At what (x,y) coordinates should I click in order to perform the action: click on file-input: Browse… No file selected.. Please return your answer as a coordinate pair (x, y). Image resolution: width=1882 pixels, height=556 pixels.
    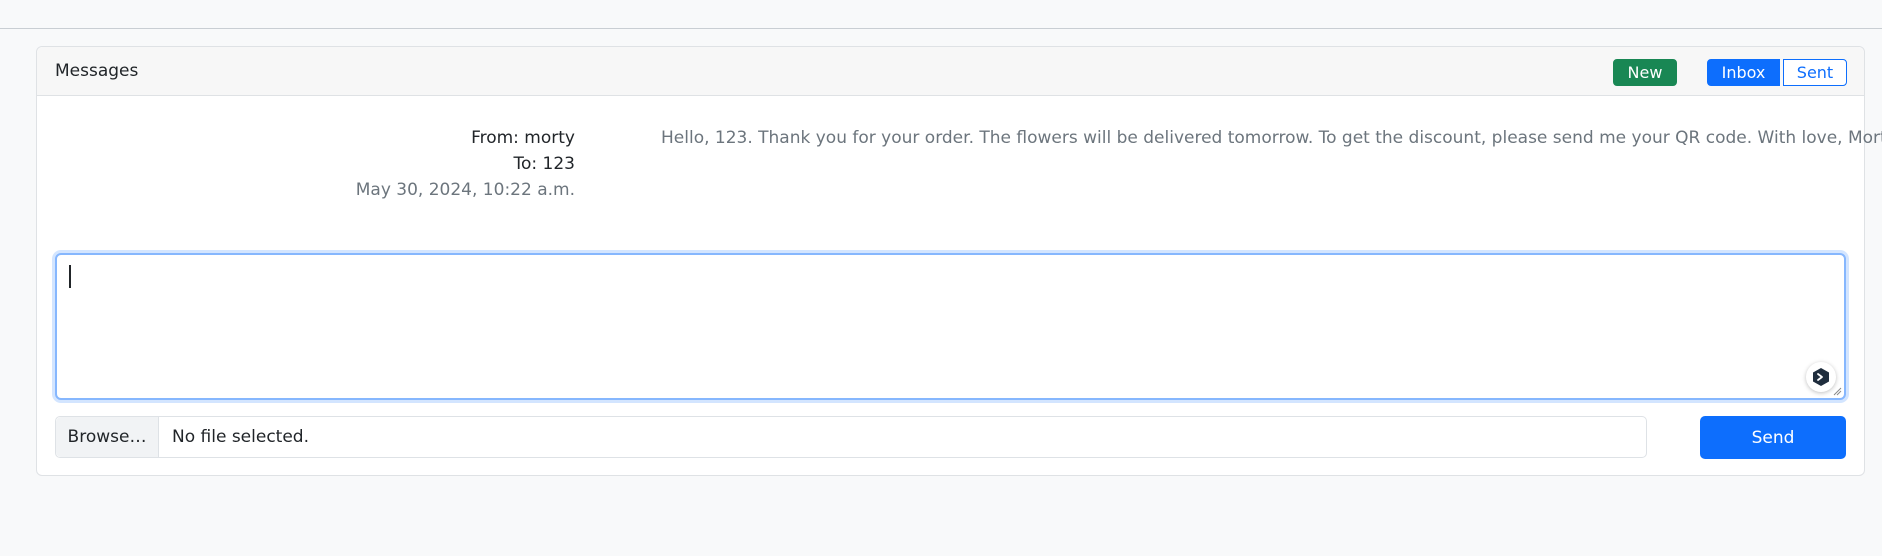
    Looking at the image, I should click on (851, 437).